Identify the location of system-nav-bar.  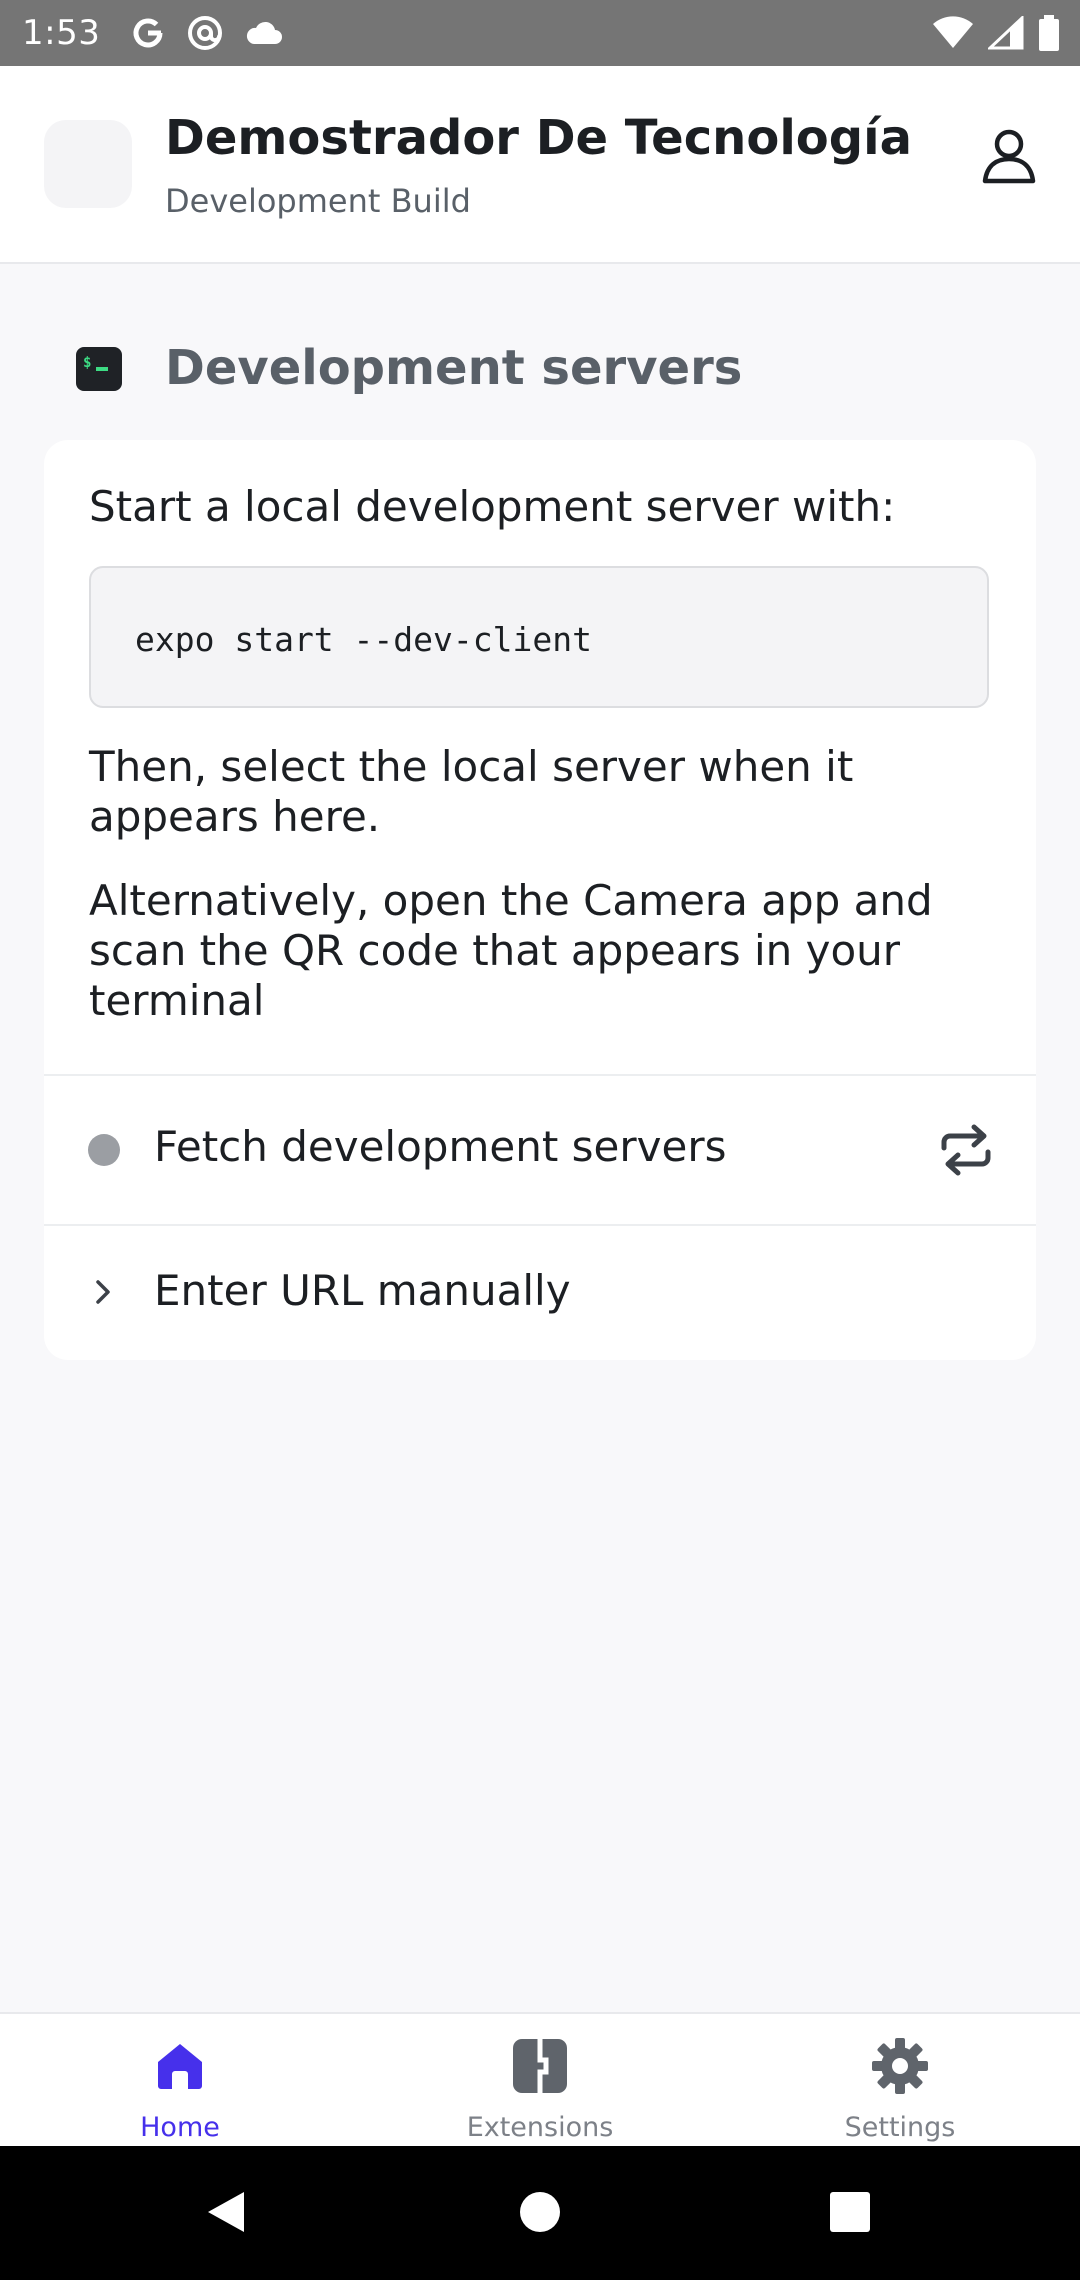
(540, 2213).